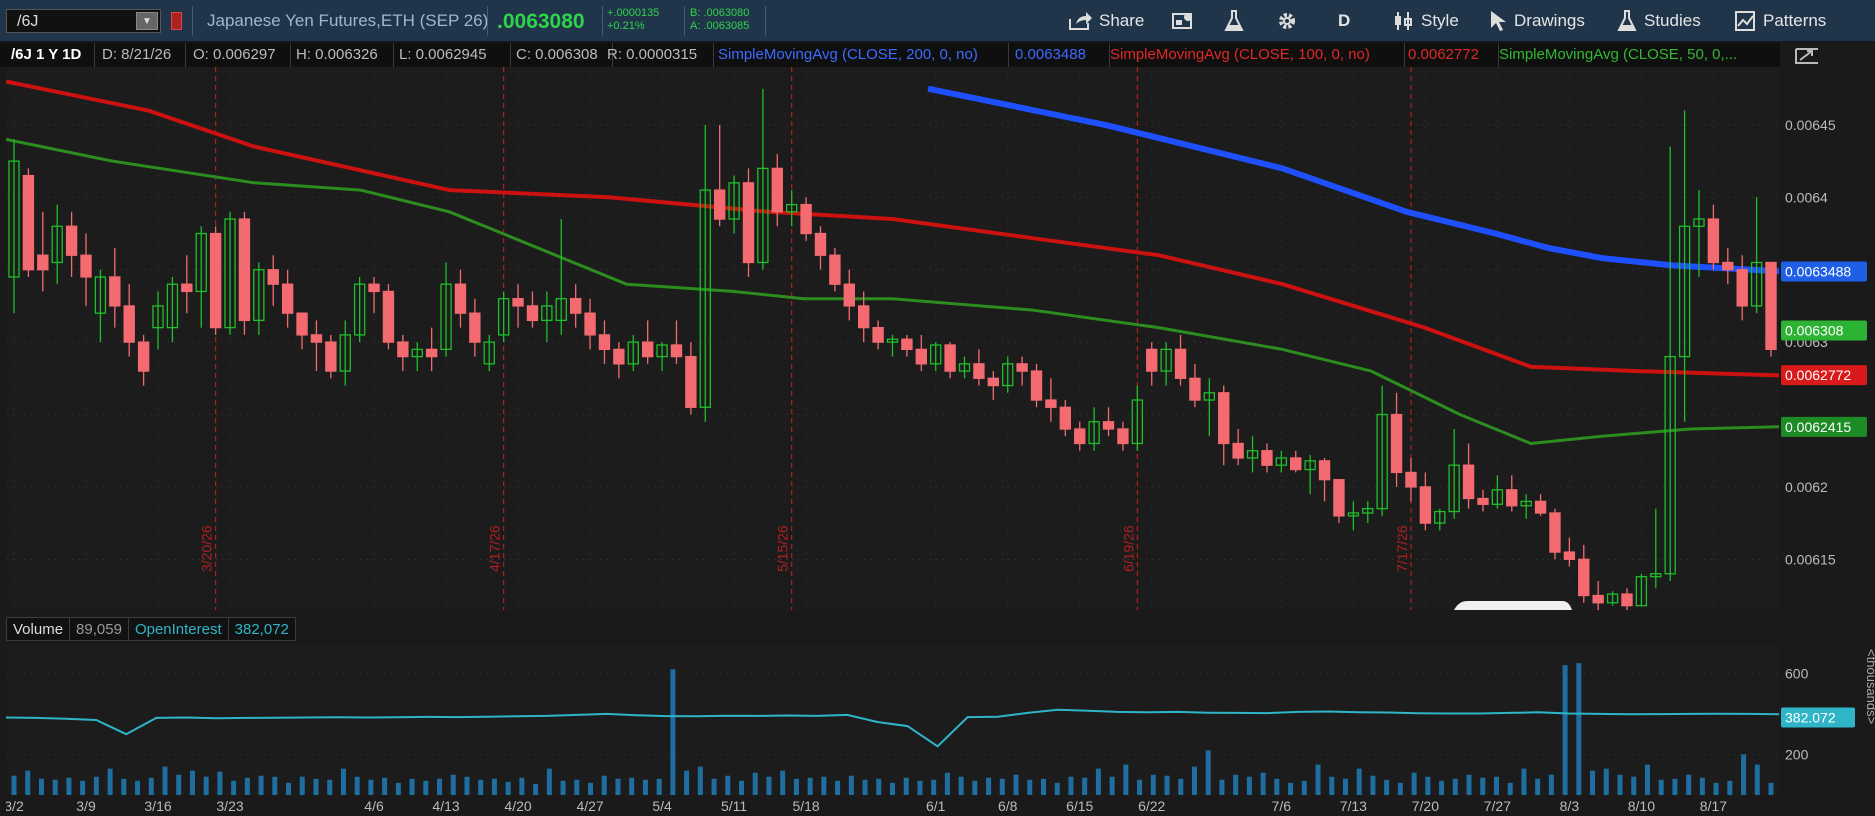  I want to click on sma200-label: SimpleMovingAvg (CLOSE, 200, 0, no), so click(861, 55).